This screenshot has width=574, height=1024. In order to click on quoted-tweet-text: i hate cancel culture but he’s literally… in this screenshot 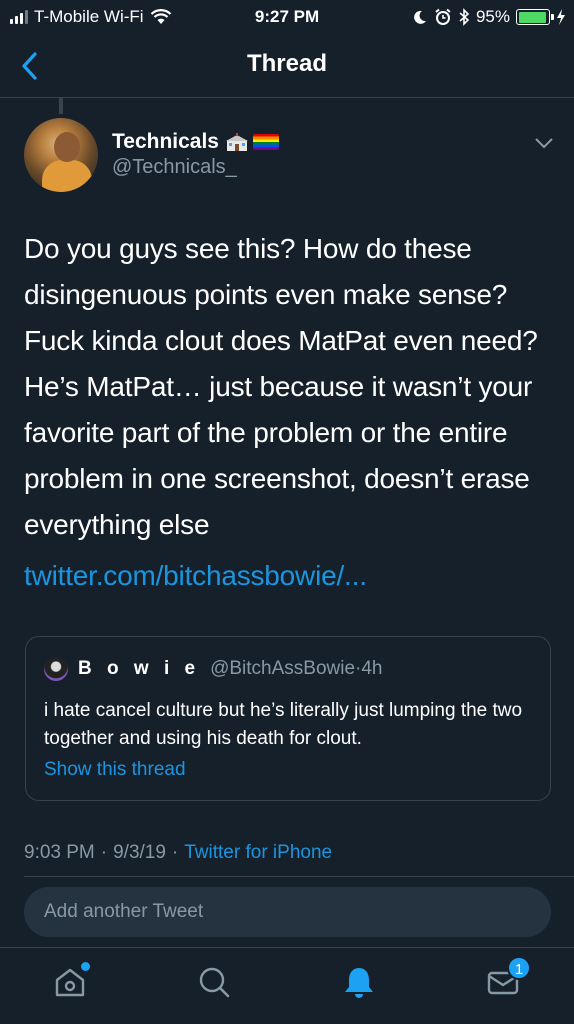, I will do `click(283, 724)`.